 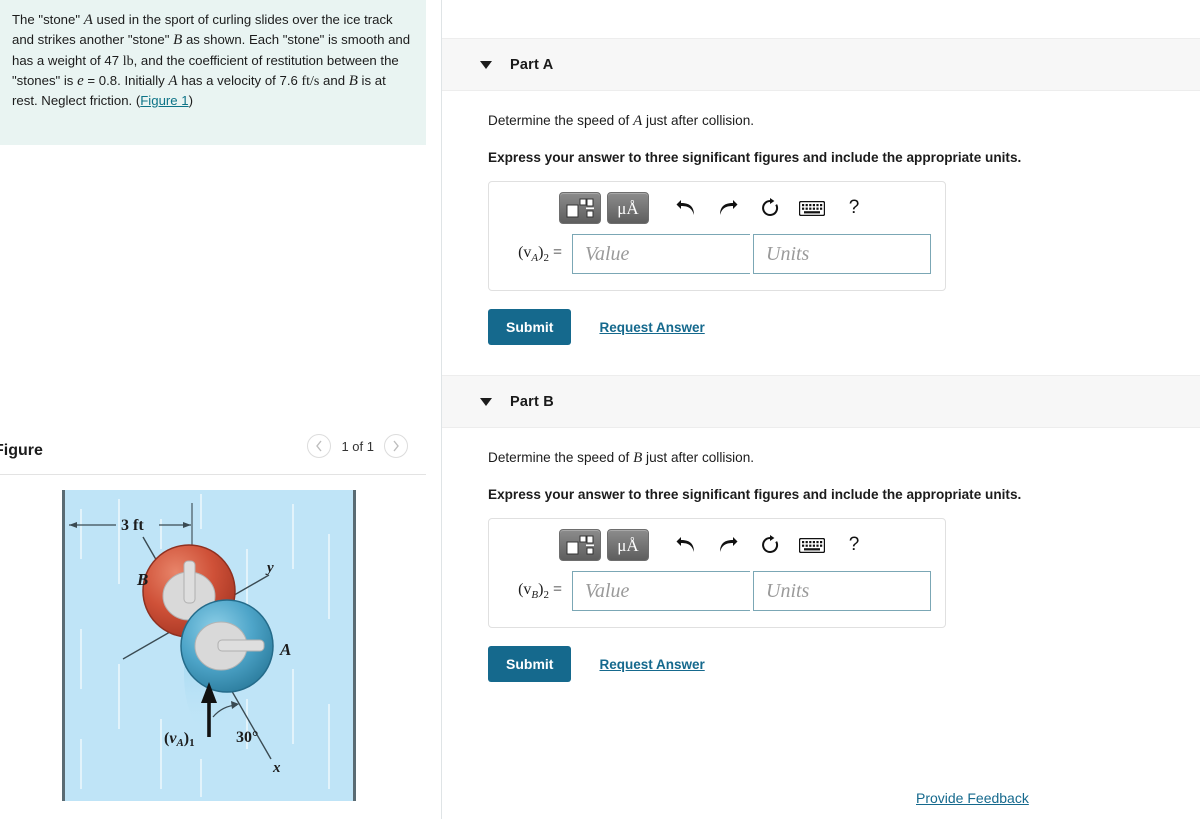 I want to click on problem-text-seg-6: has a velocity of 7.6, so click(x=239, y=80).